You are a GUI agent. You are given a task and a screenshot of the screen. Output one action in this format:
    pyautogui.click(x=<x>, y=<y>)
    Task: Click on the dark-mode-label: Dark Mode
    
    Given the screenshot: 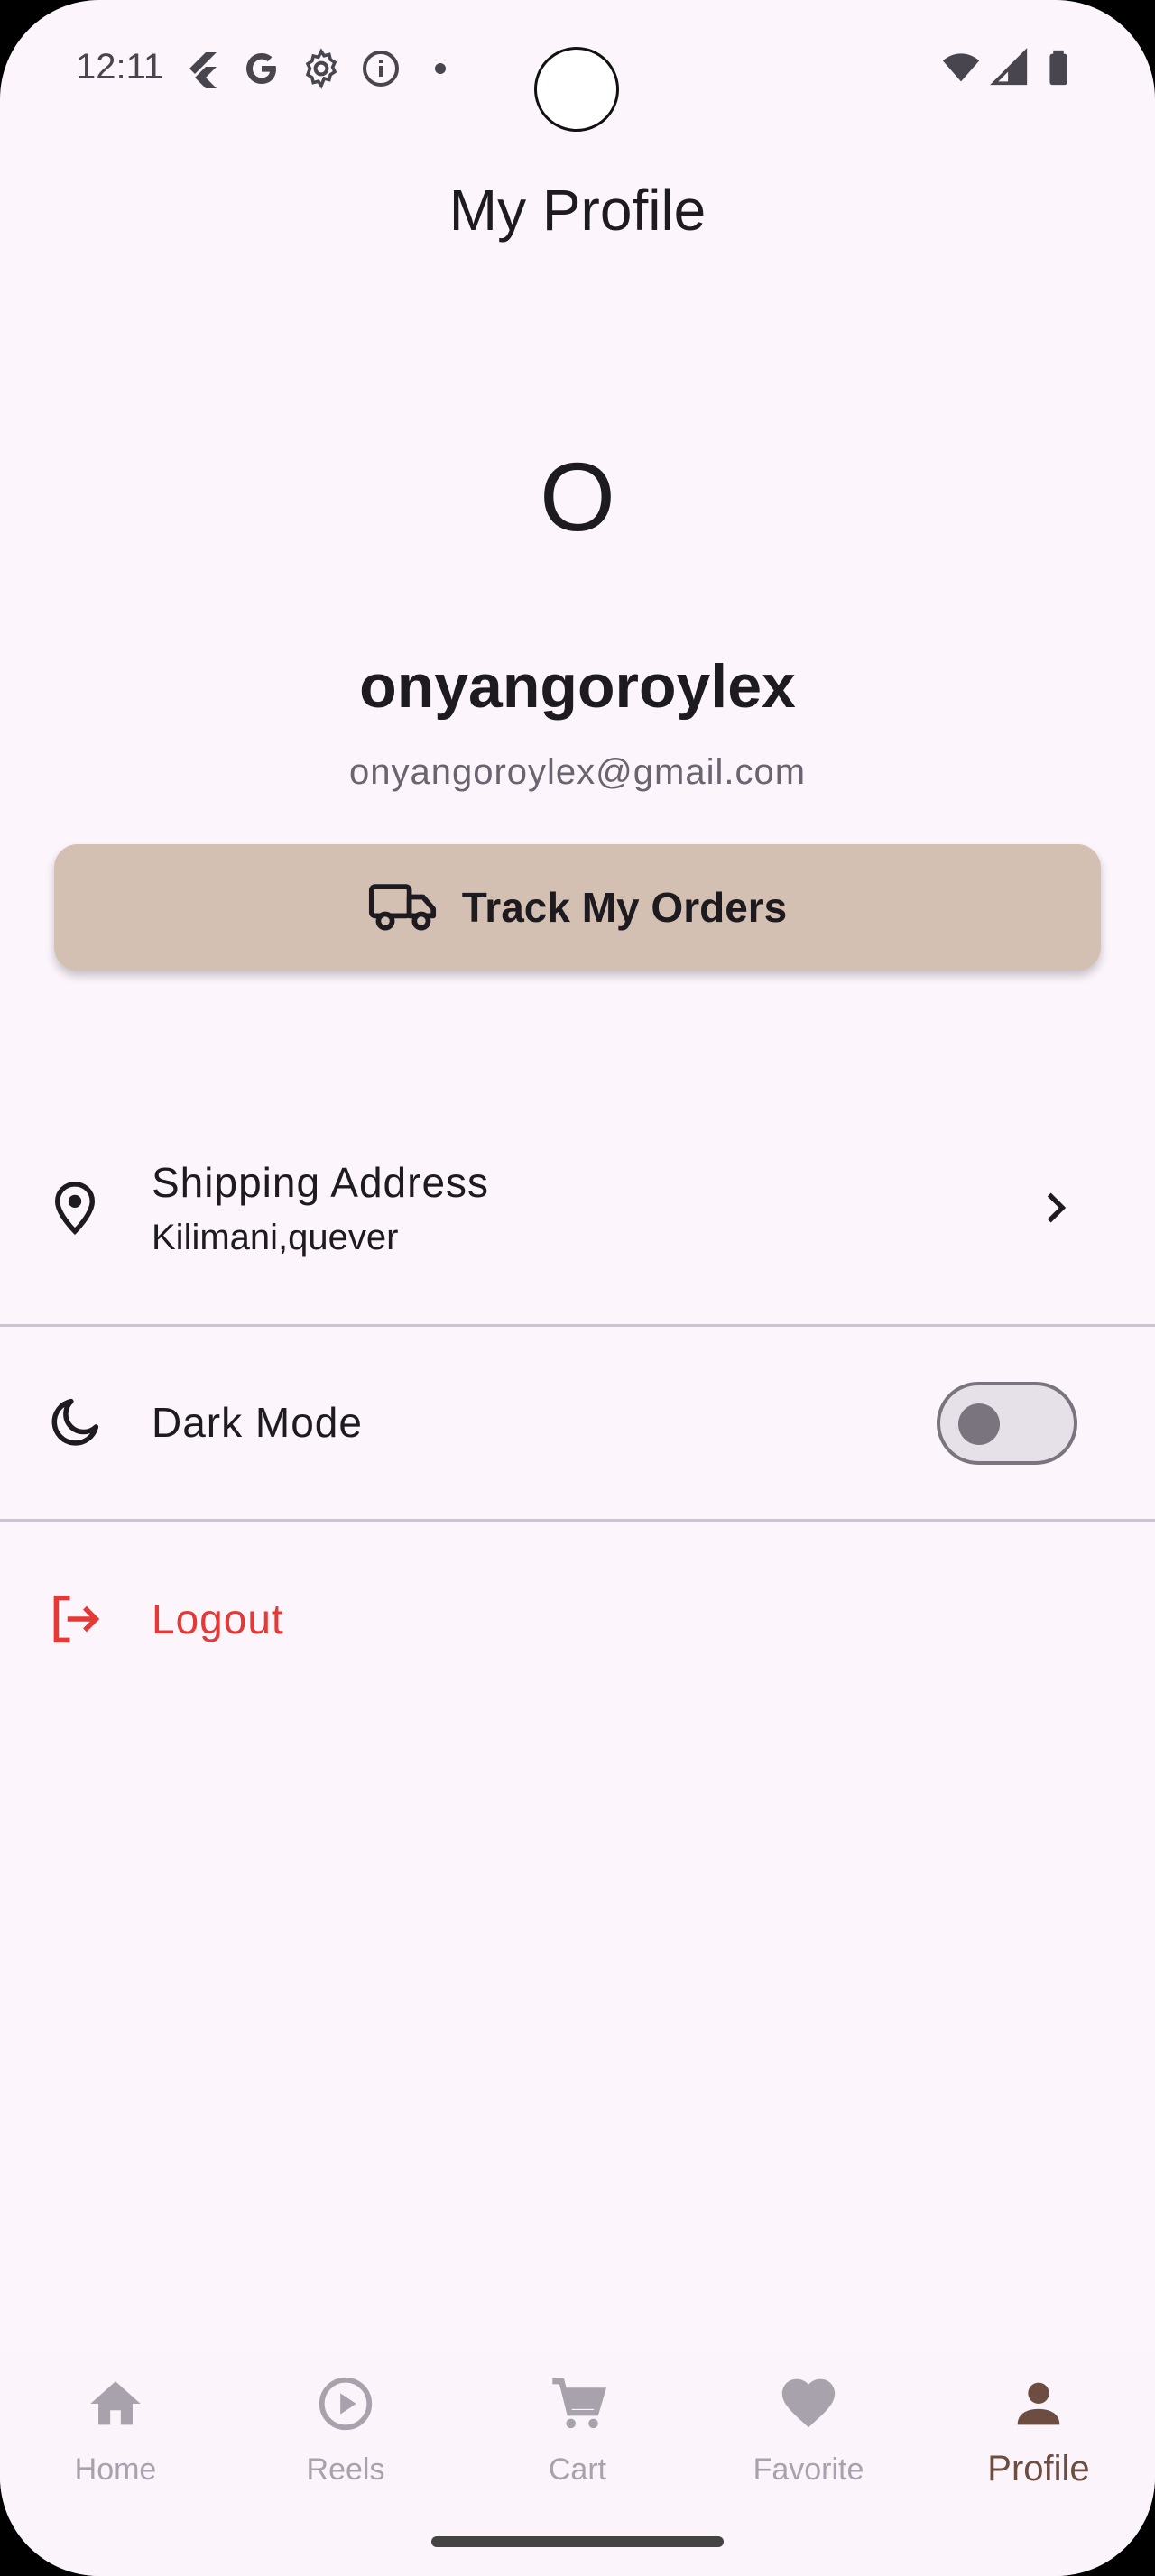 What is the action you would take?
    pyautogui.click(x=257, y=1422)
    